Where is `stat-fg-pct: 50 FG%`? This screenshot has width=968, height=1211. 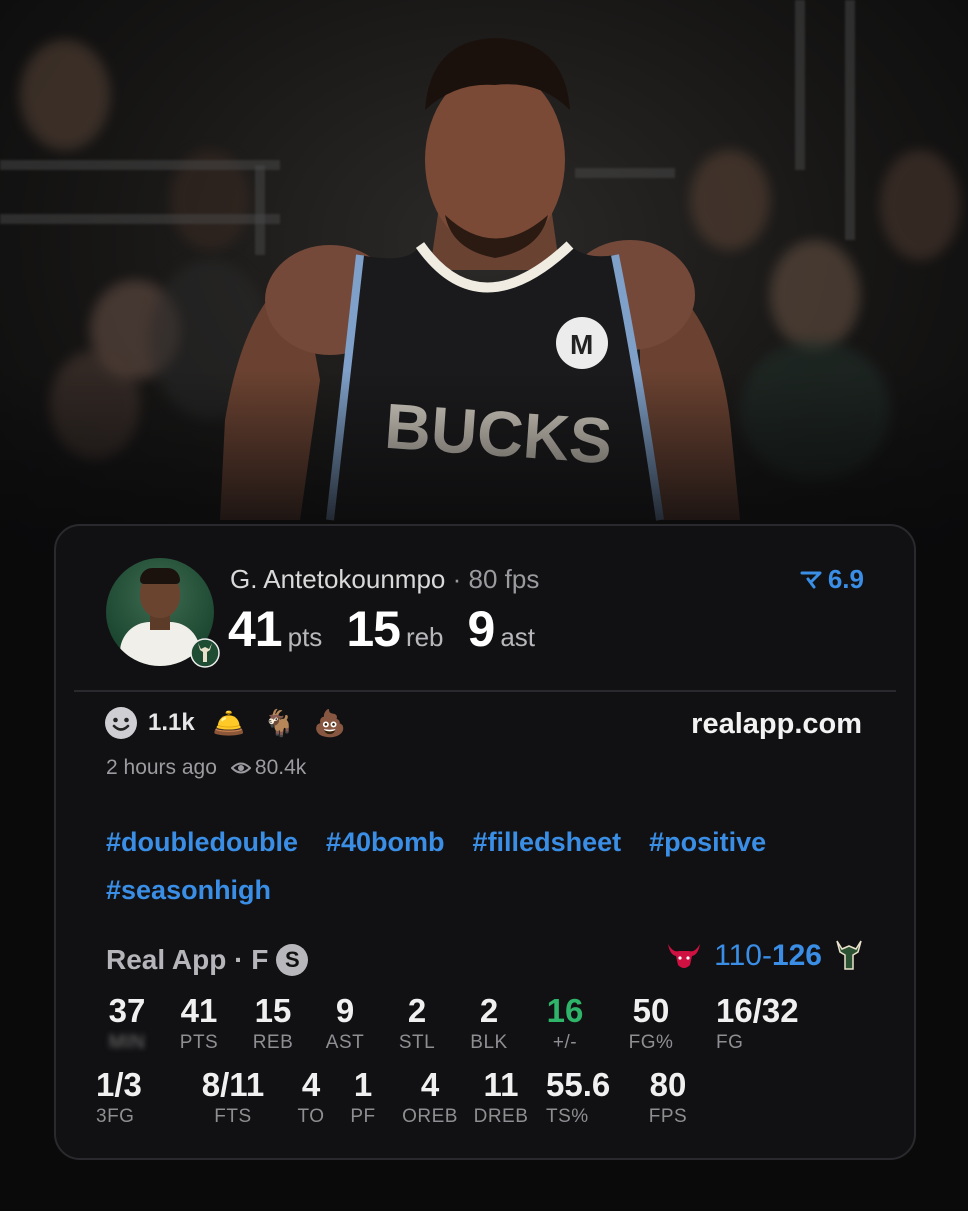 stat-fg-pct: 50 FG% is located at coordinates (651, 1023).